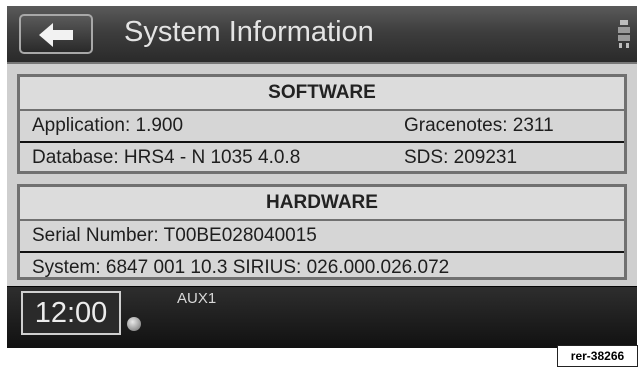 Image resolution: width=644 pixels, height=369 pixels. Describe the element at coordinates (461, 157) in the screenshot. I see `sds-version: SDS: 209231` at that location.